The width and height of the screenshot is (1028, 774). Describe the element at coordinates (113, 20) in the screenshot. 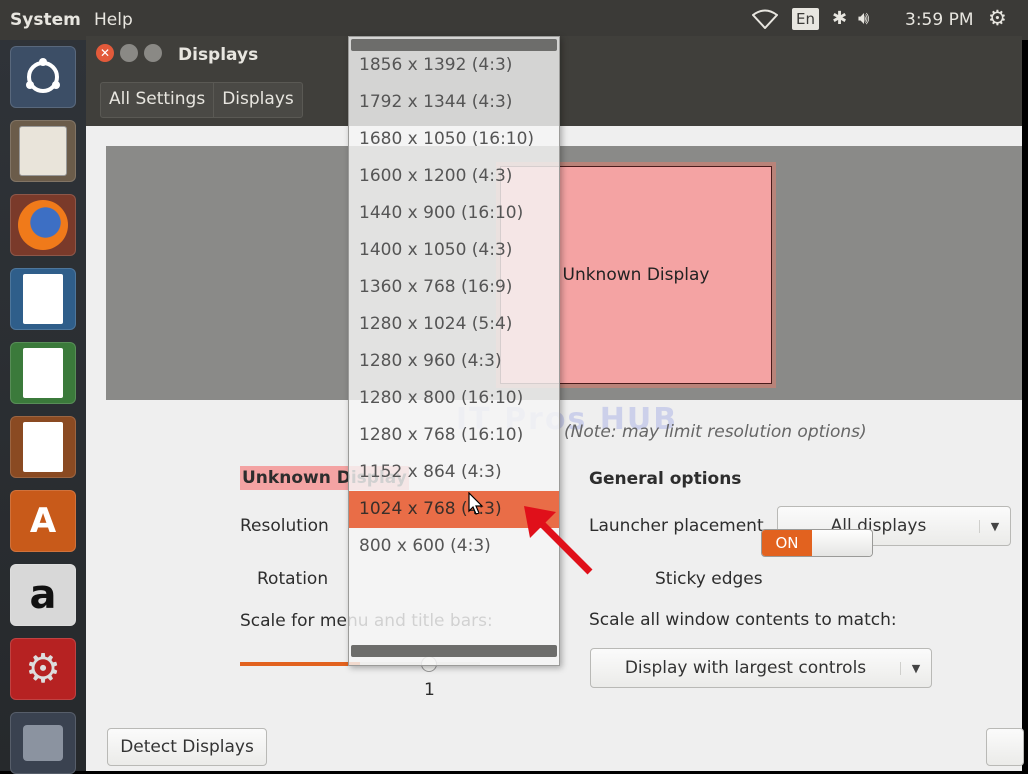

I see `menu-help: Help` at that location.